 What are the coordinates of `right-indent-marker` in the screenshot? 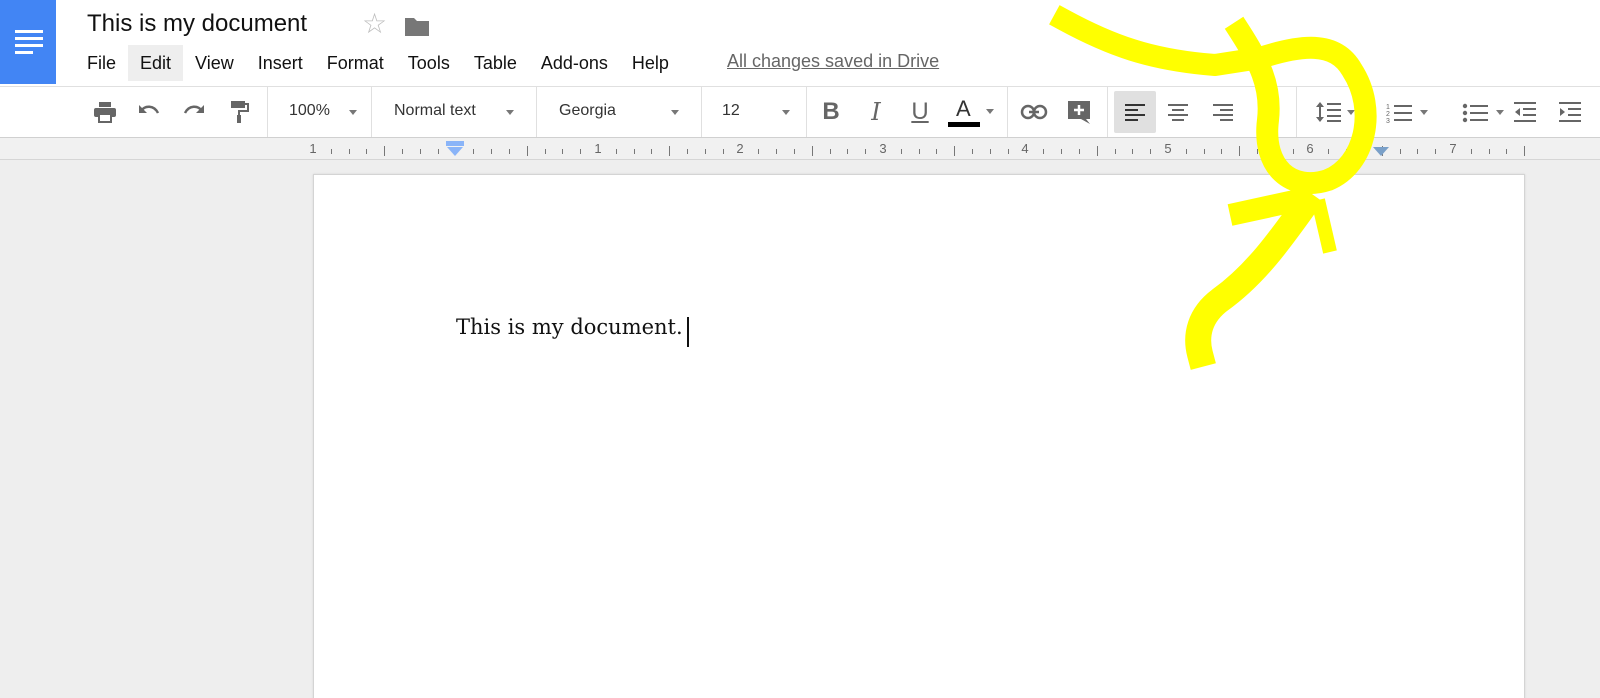 It's located at (1381, 151).